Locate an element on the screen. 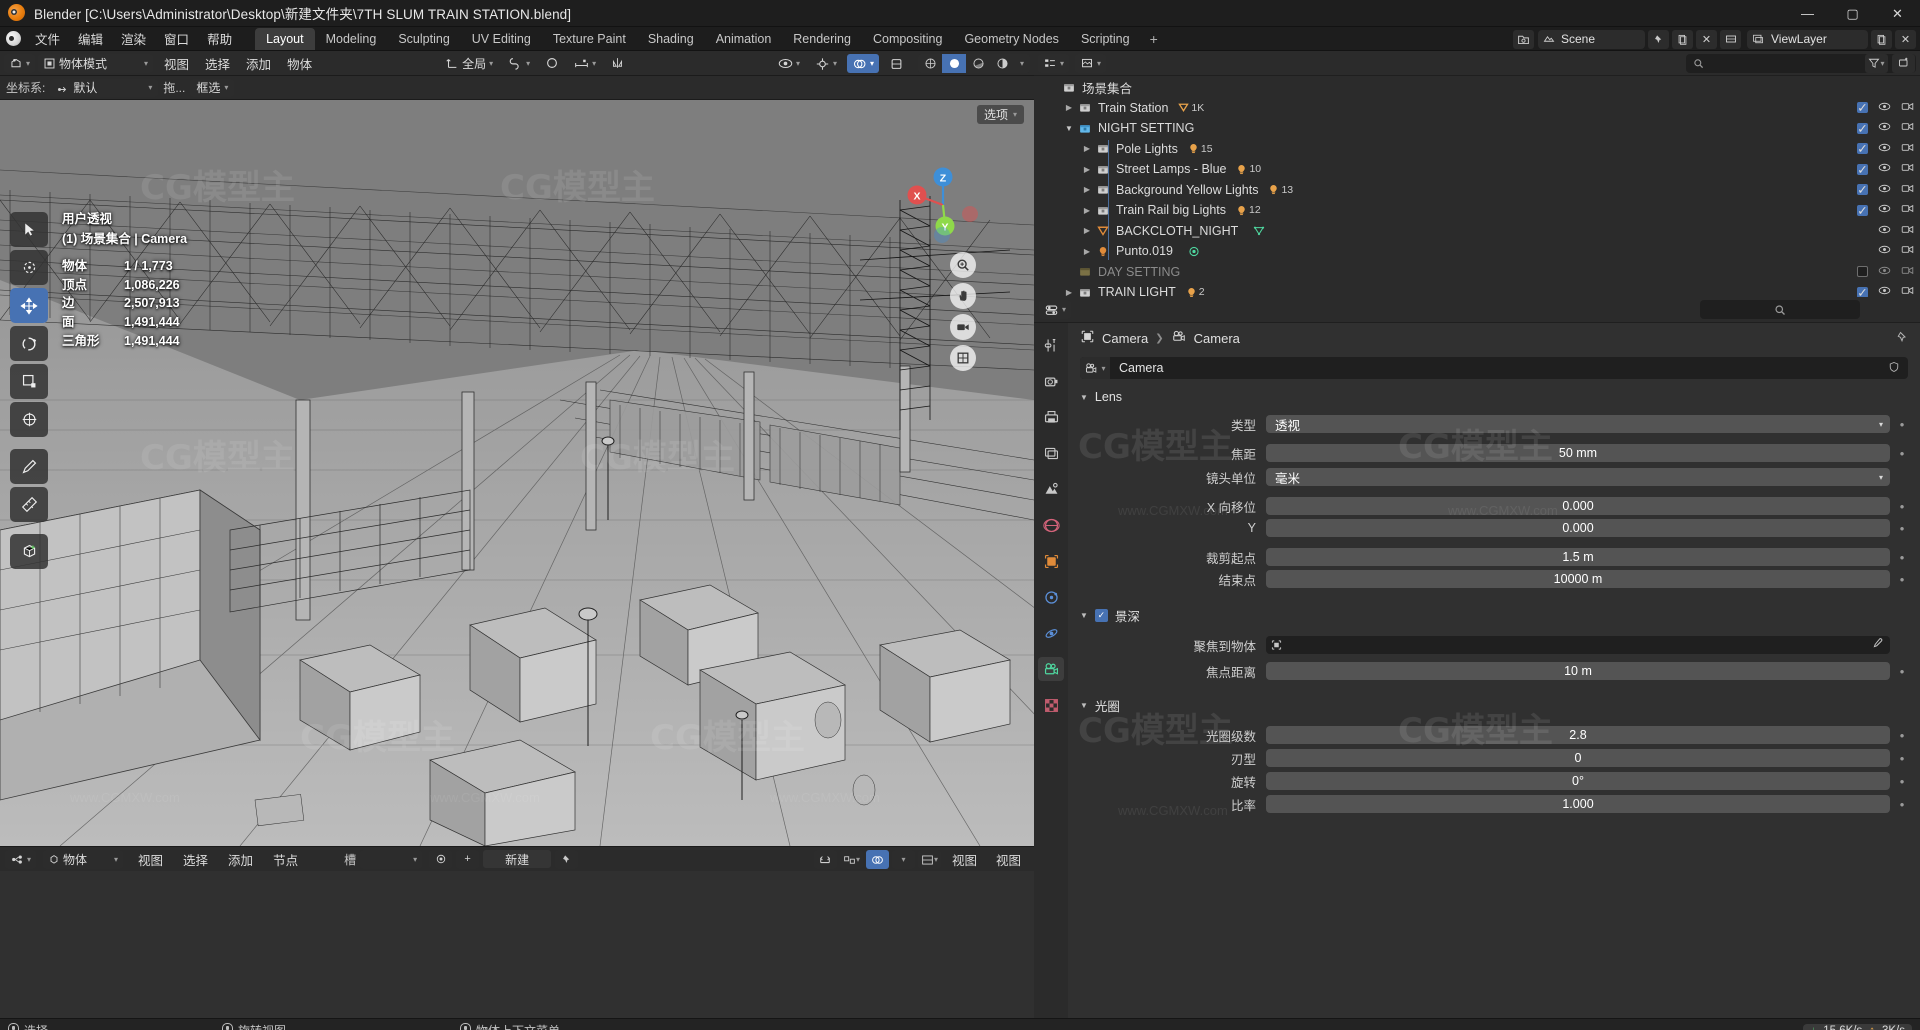 This screenshot has width=1920, height=1030. add-workspace-button: + is located at coordinates (1154, 39).